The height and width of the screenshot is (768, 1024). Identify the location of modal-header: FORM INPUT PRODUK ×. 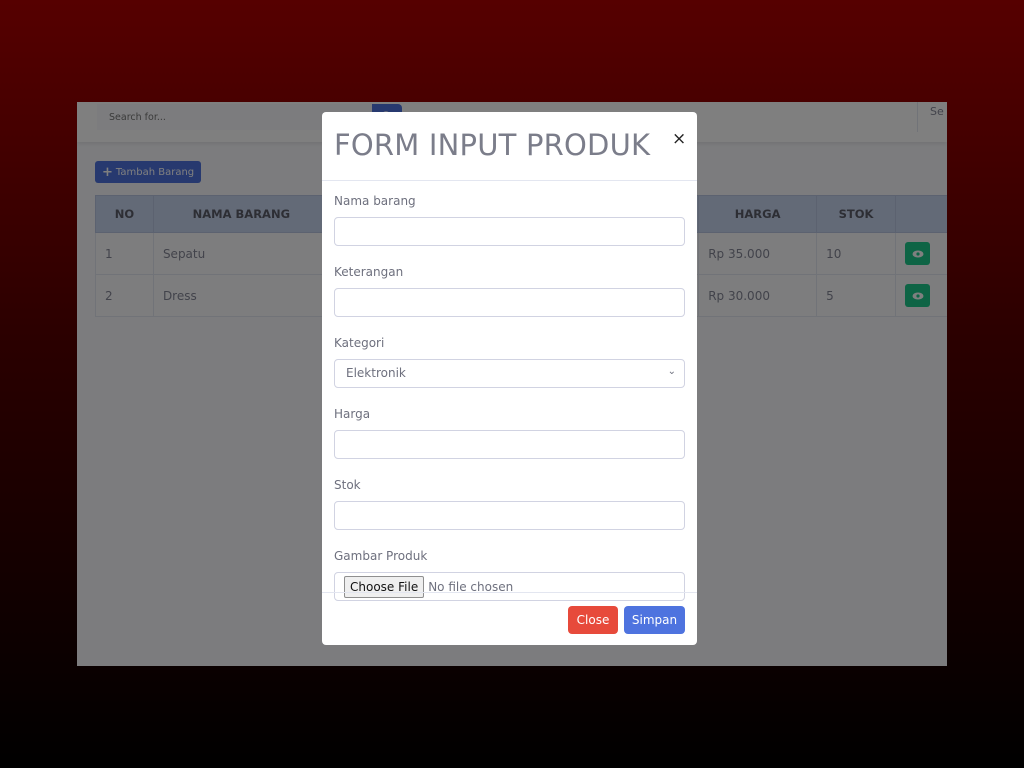
(509, 146).